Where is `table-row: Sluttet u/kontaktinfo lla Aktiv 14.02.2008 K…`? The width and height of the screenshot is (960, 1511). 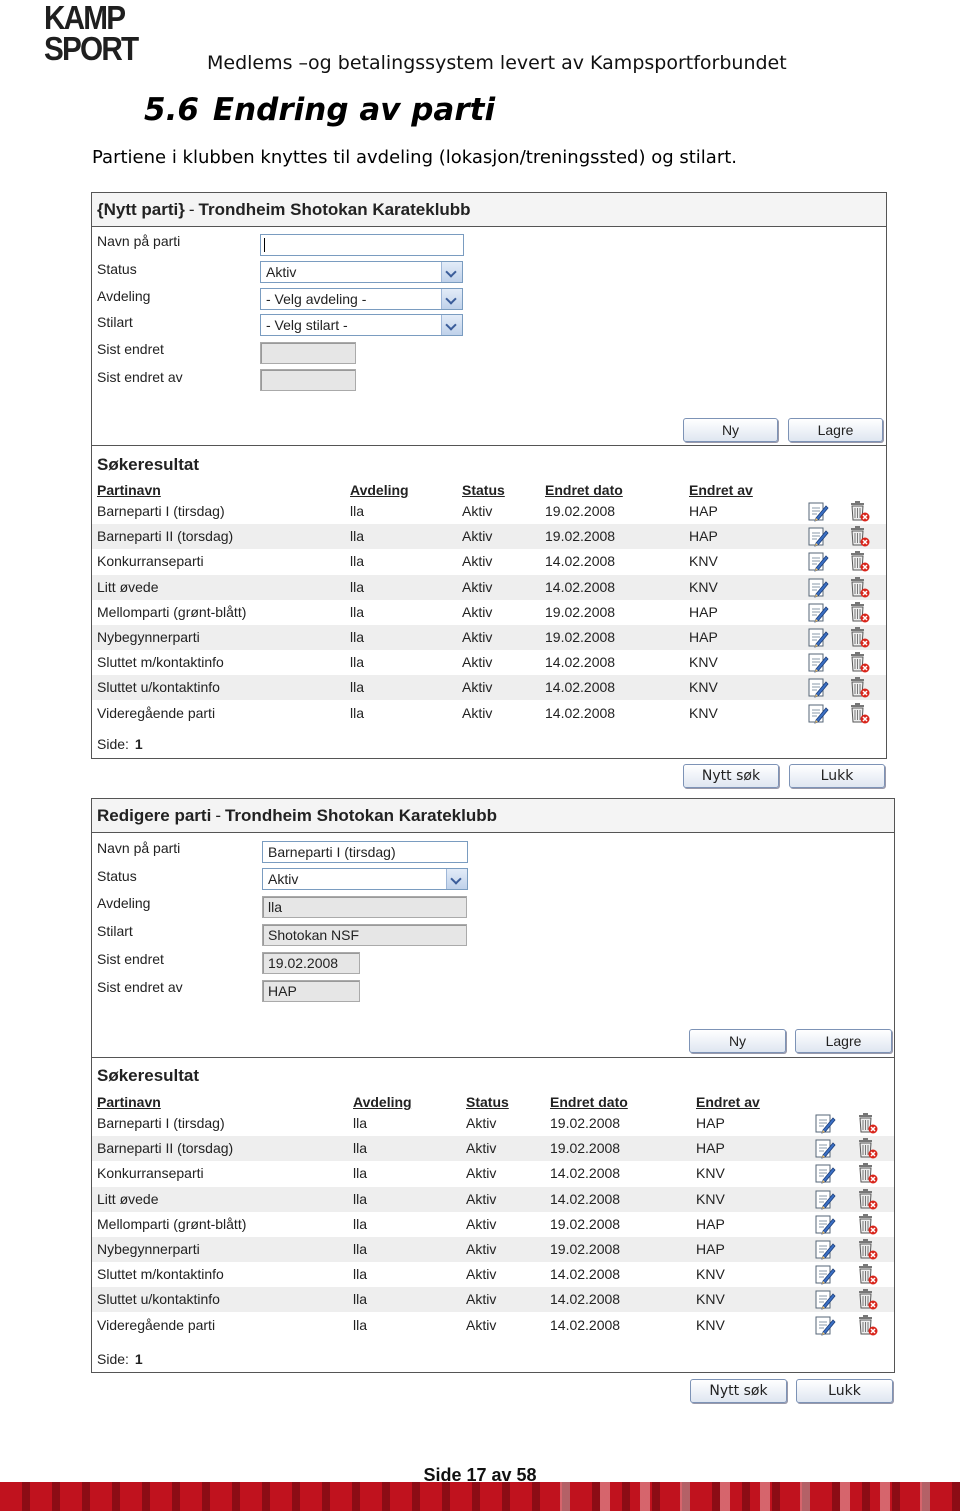 table-row: Sluttet u/kontaktinfo lla Aktiv 14.02.2008 K… is located at coordinates (489, 688).